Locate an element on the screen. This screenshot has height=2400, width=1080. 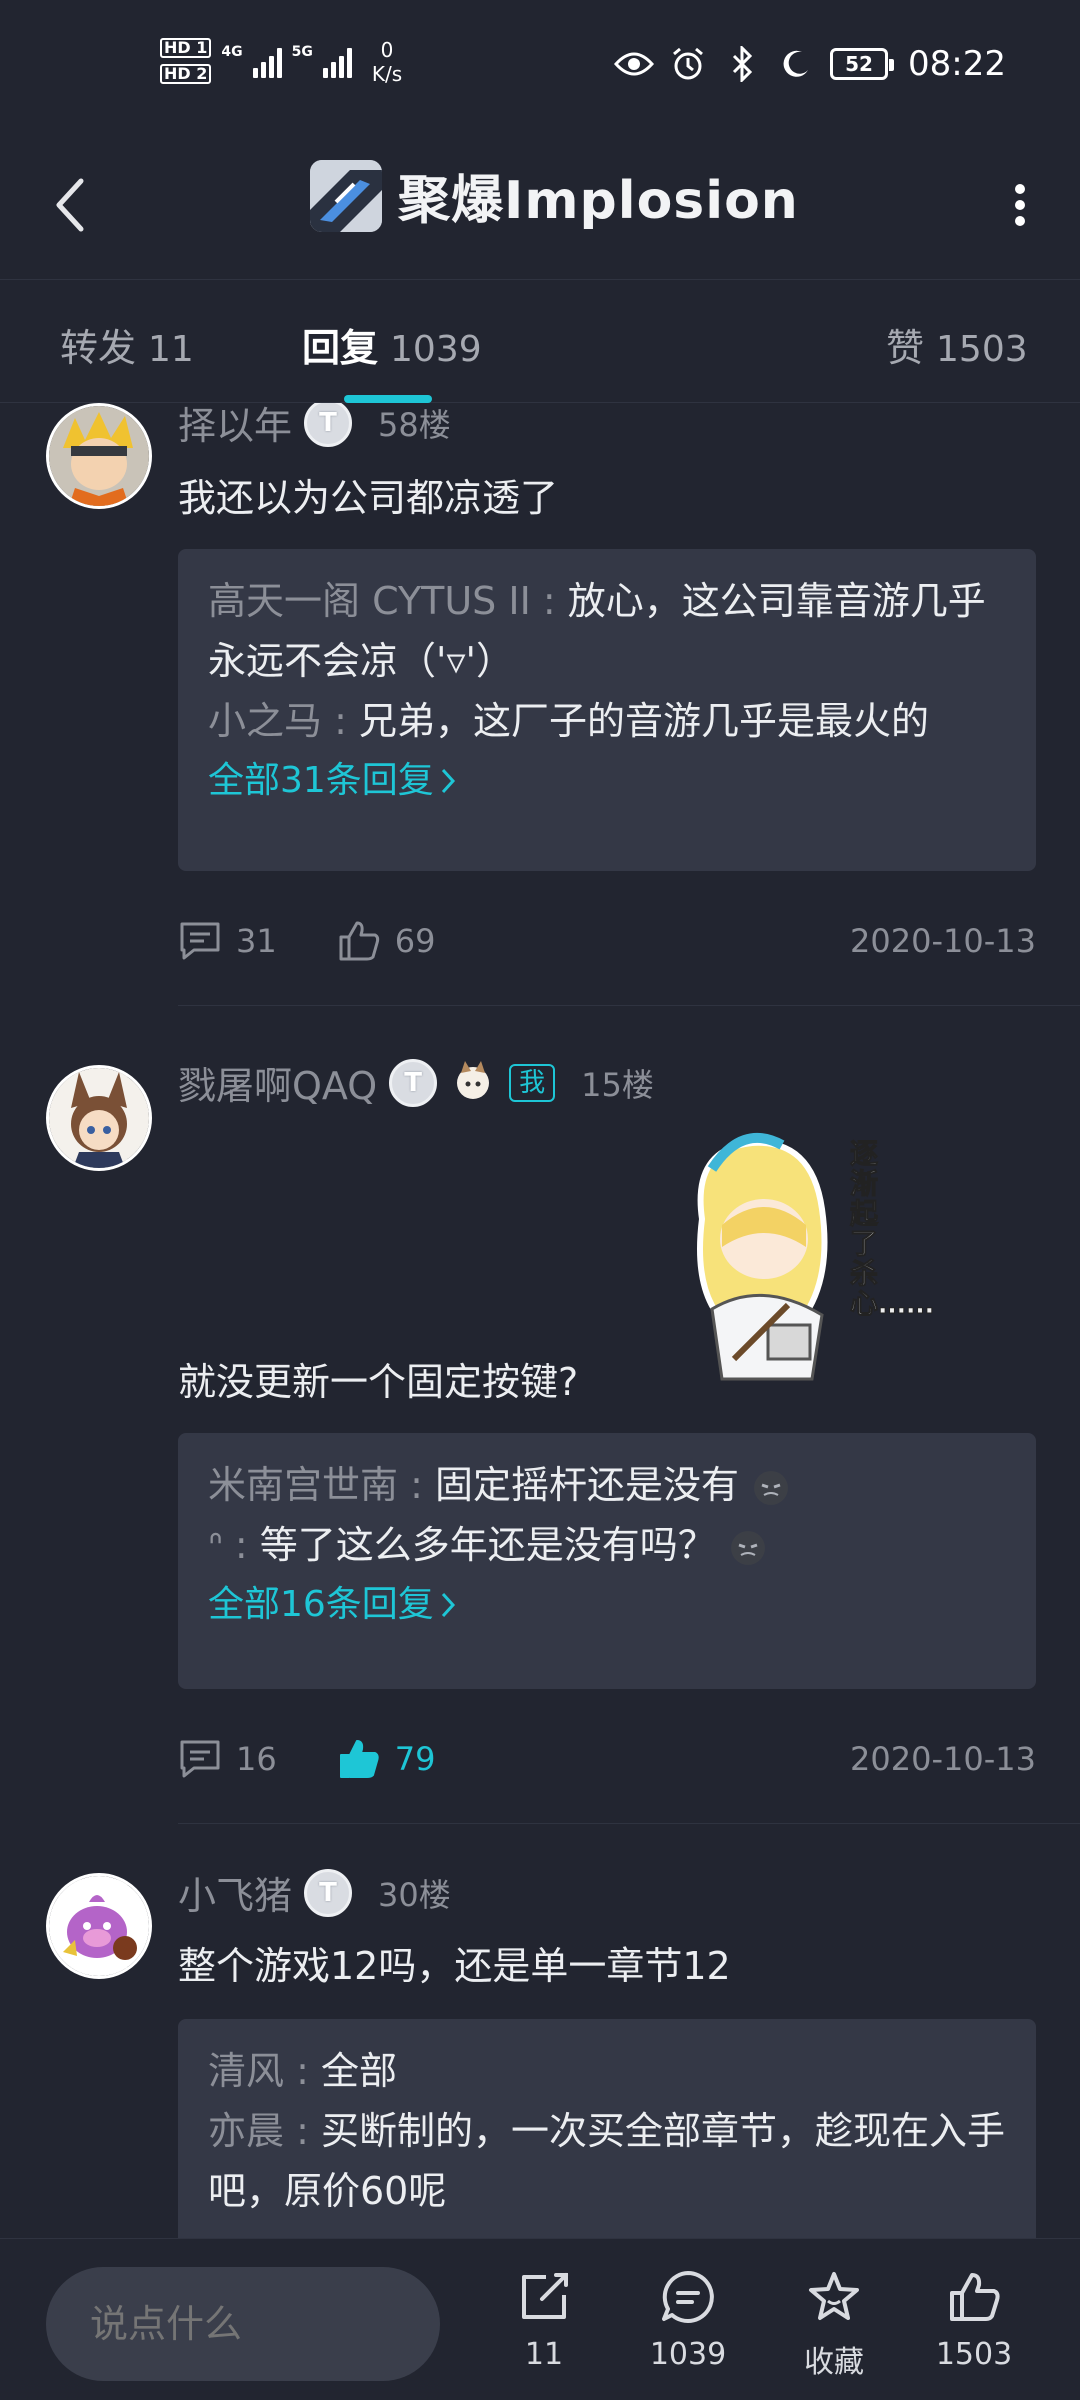
view-all-replies-label: 全部16条回复 is located at coordinates (321, 1604).